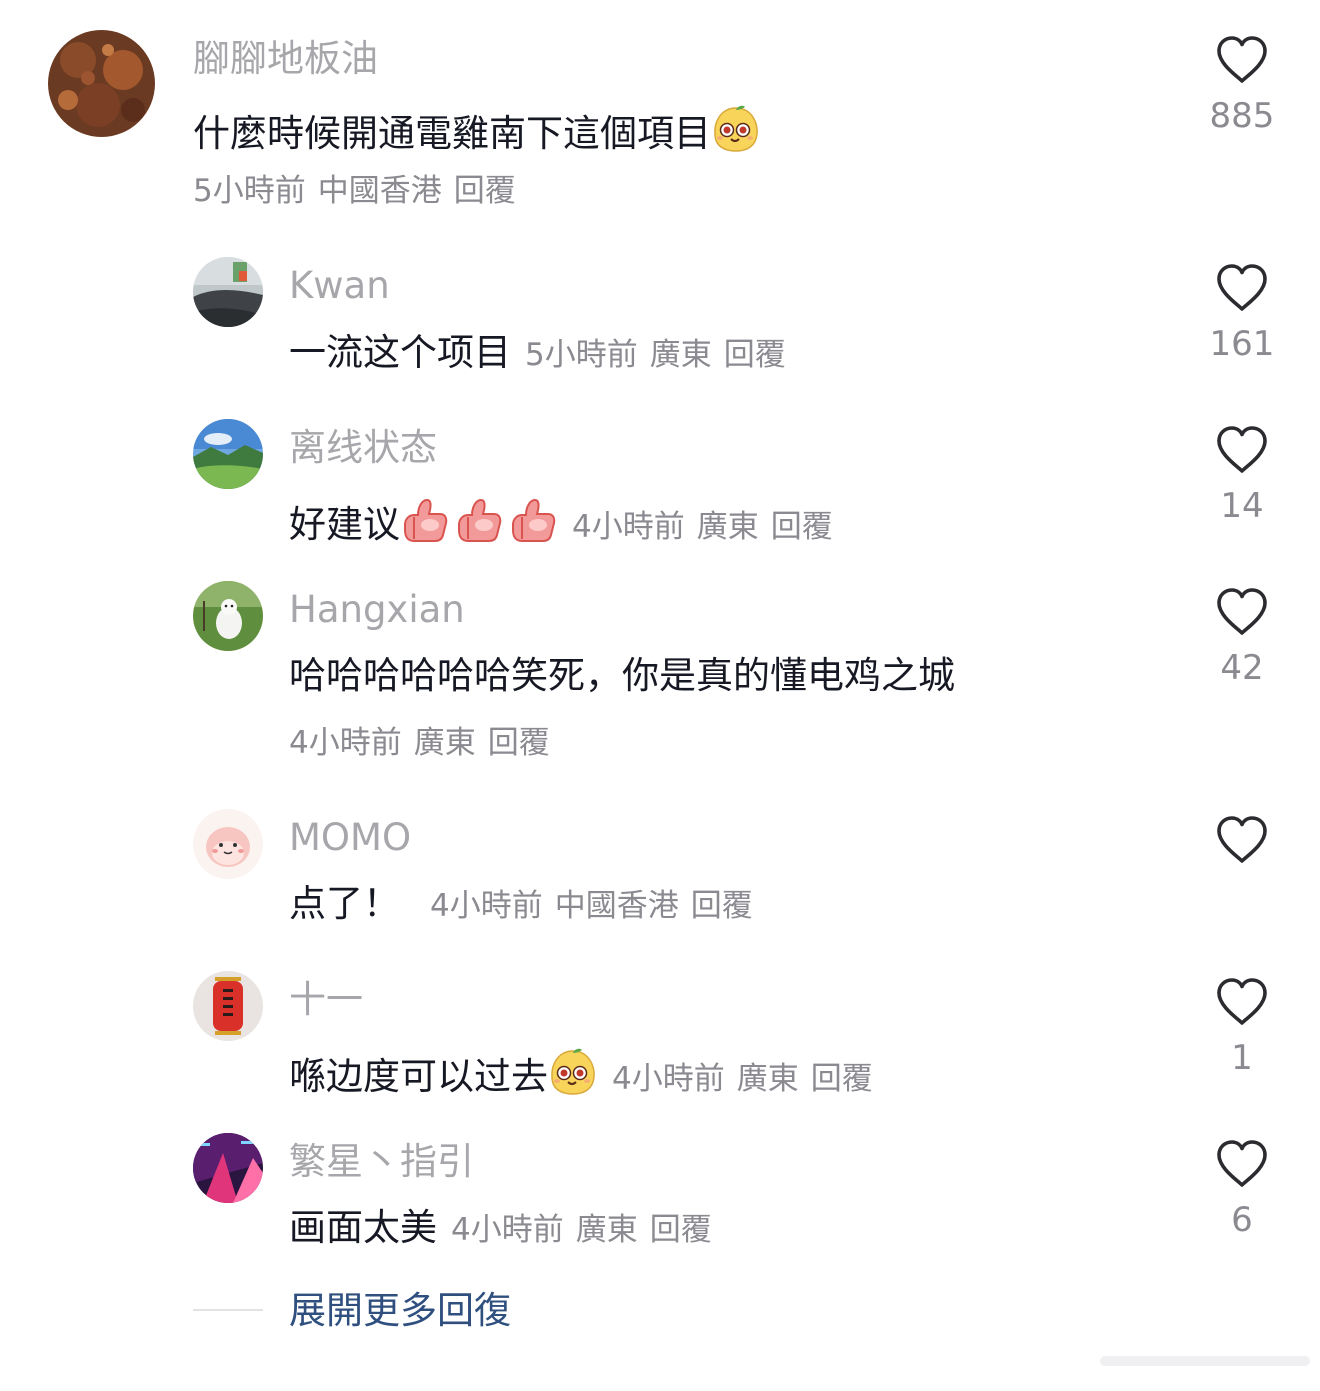  What do you see at coordinates (363, 447) in the screenshot?
I see `username: 离线状态` at bounding box center [363, 447].